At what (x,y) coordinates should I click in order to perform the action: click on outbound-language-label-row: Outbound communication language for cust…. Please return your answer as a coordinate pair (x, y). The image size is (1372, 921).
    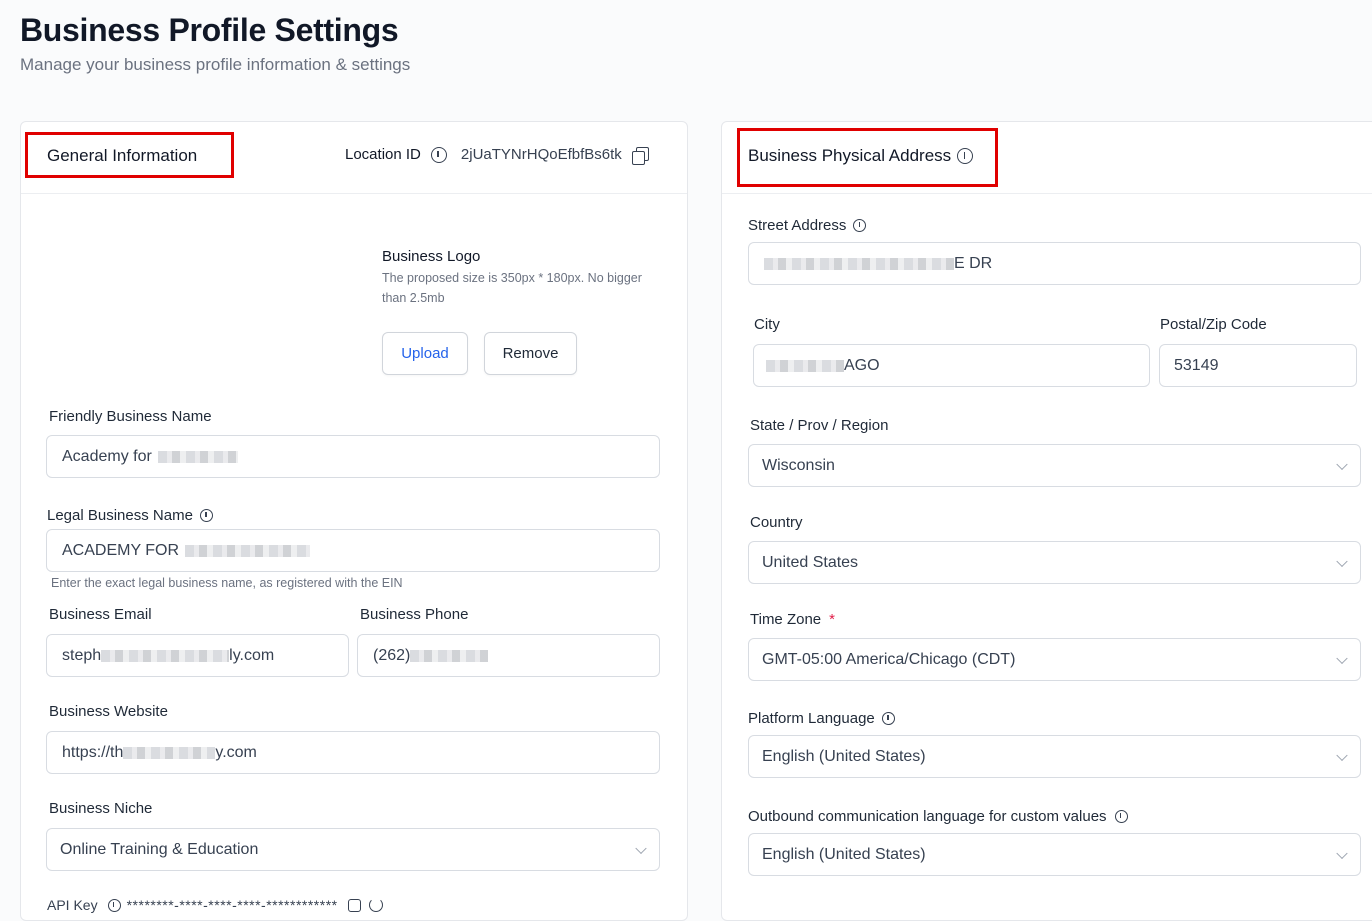
    Looking at the image, I should click on (938, 816).